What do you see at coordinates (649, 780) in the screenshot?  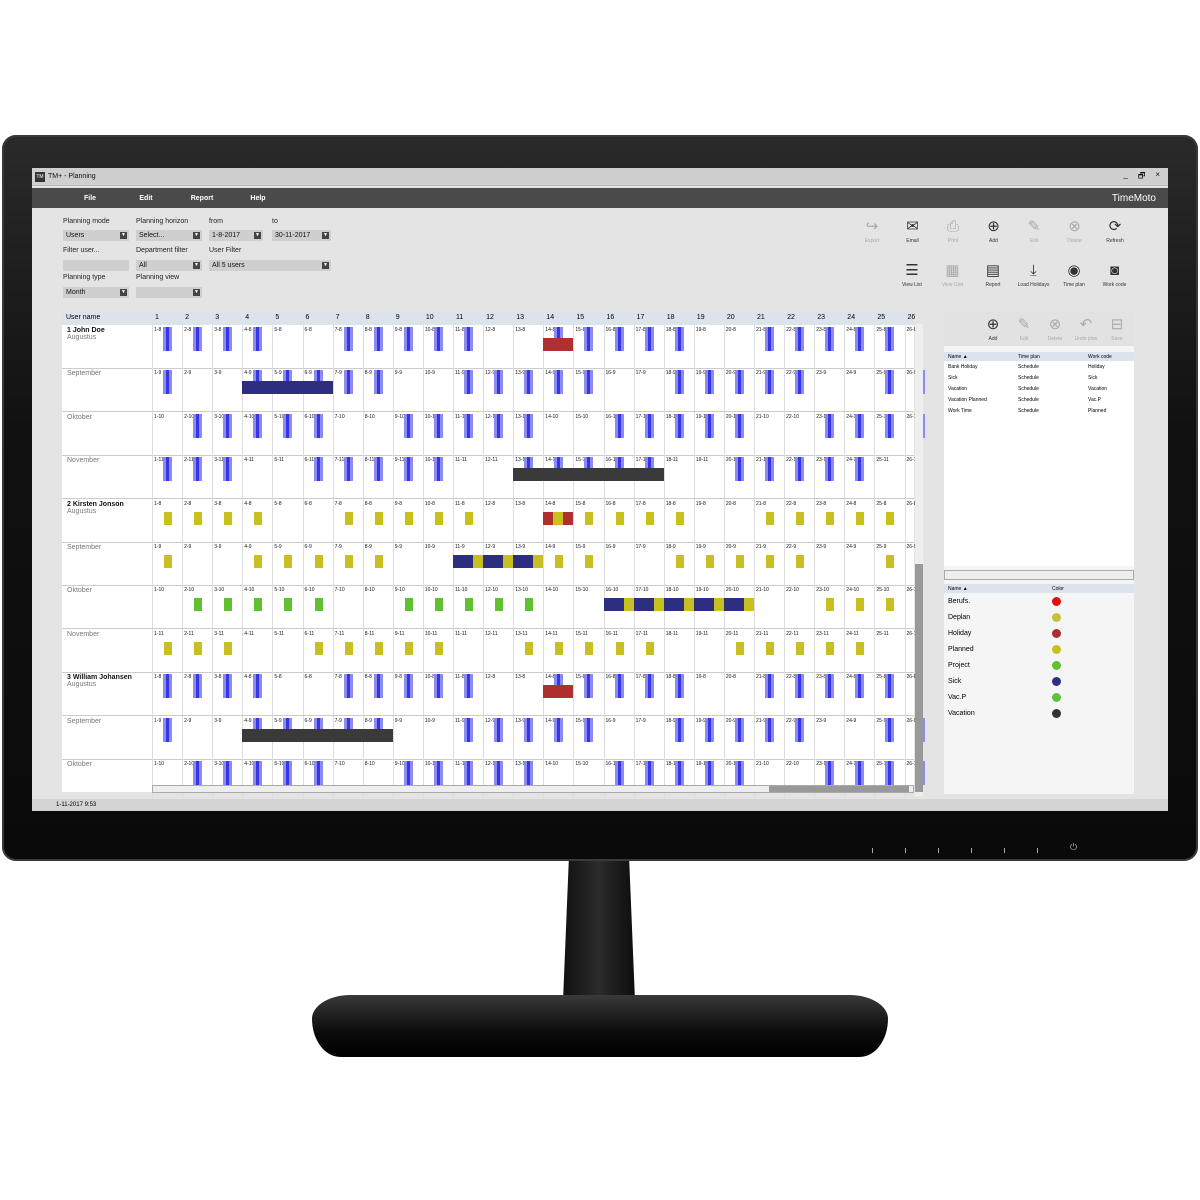 I see `day-cell: 17-10` at bounding box center [649, 780].